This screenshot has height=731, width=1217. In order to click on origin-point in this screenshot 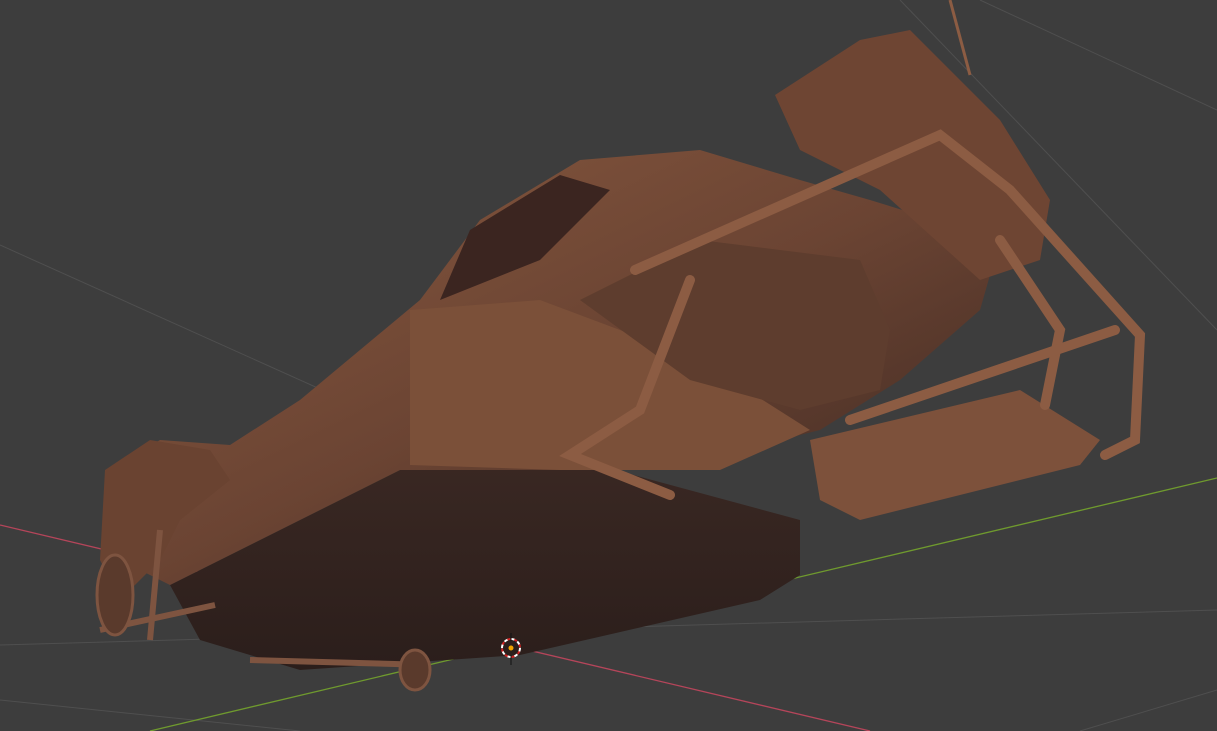, I will do `click(511, 648)`.